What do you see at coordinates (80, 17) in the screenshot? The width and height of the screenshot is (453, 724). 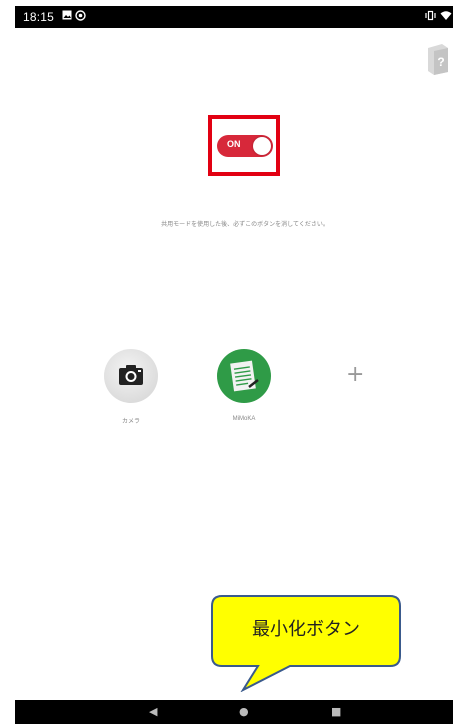 I see `at-icon` at bounding box center [80, 17].